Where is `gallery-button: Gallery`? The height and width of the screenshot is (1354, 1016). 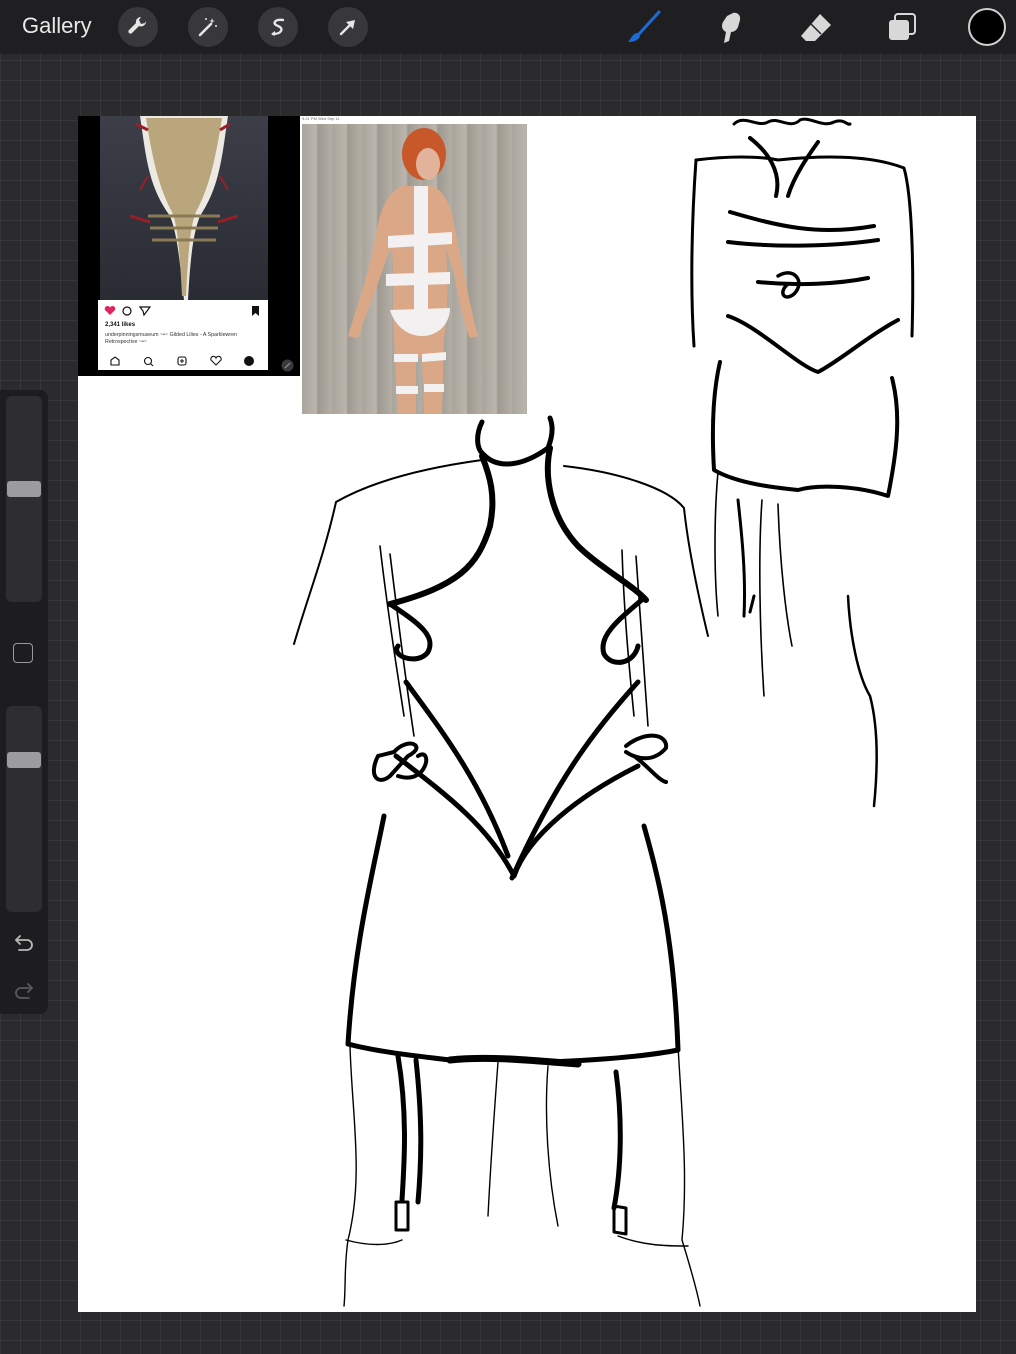
gallery-button: Gallery is located at coordinates (57, 26).